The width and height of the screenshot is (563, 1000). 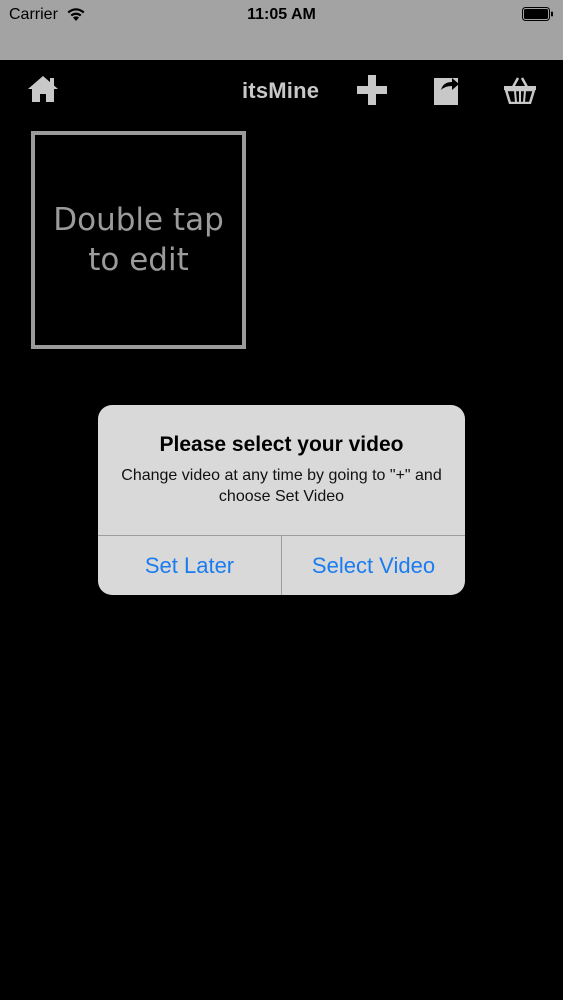 What do you see at coordinates (520, 92) in the screenshot?
I see `basket-icon` at bounding box center [520, 92].